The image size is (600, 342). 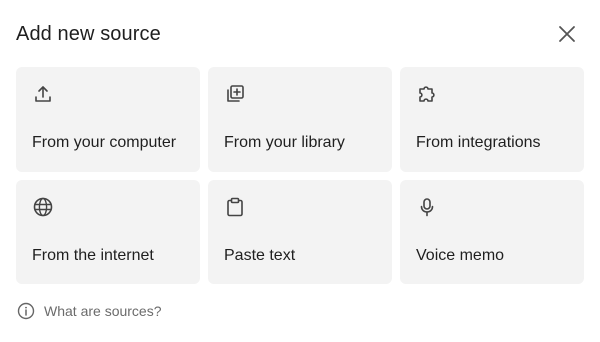 What do you see at coordinates (492, 232) in the screenshot?
I see `source-option-voice-memo: Voice memo` at bounding box center [492, 232].